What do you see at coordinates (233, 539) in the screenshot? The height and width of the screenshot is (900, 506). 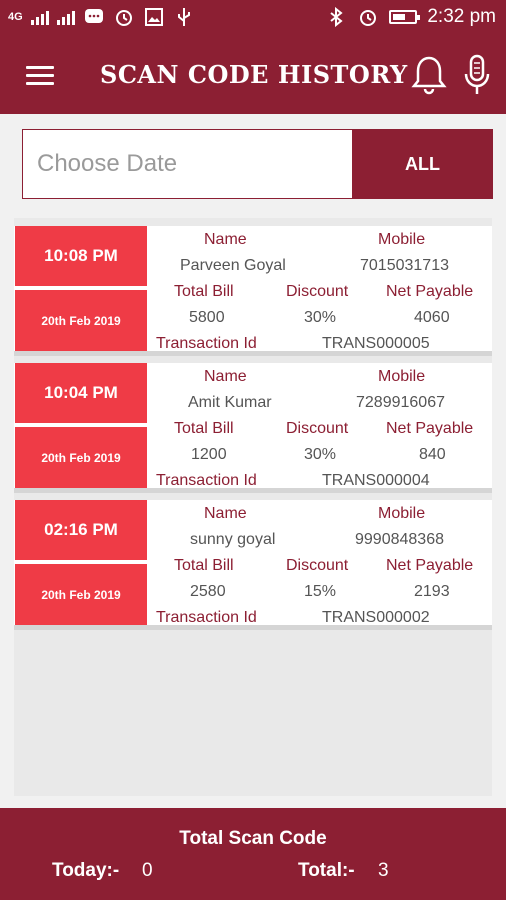 I see `customer-name: sunny goyal` at bounding box center [233, 539].